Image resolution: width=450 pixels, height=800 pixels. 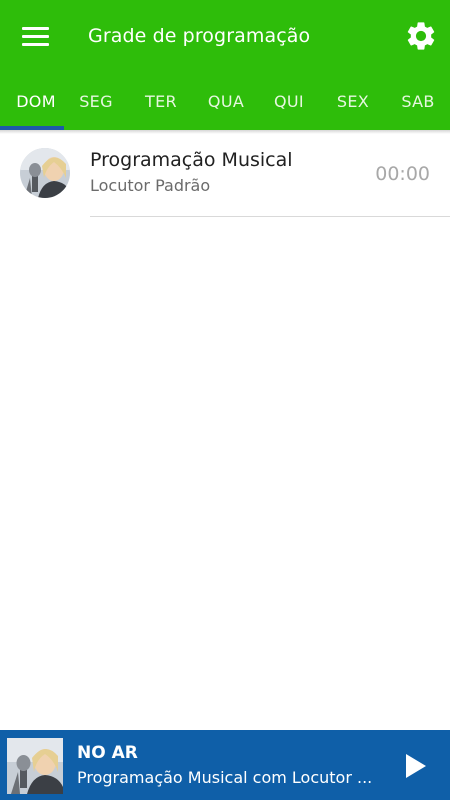 What do you see at coordinates (421, 36) in the screenshot?
I see `gear-icon` at bounding box center [421, 36].